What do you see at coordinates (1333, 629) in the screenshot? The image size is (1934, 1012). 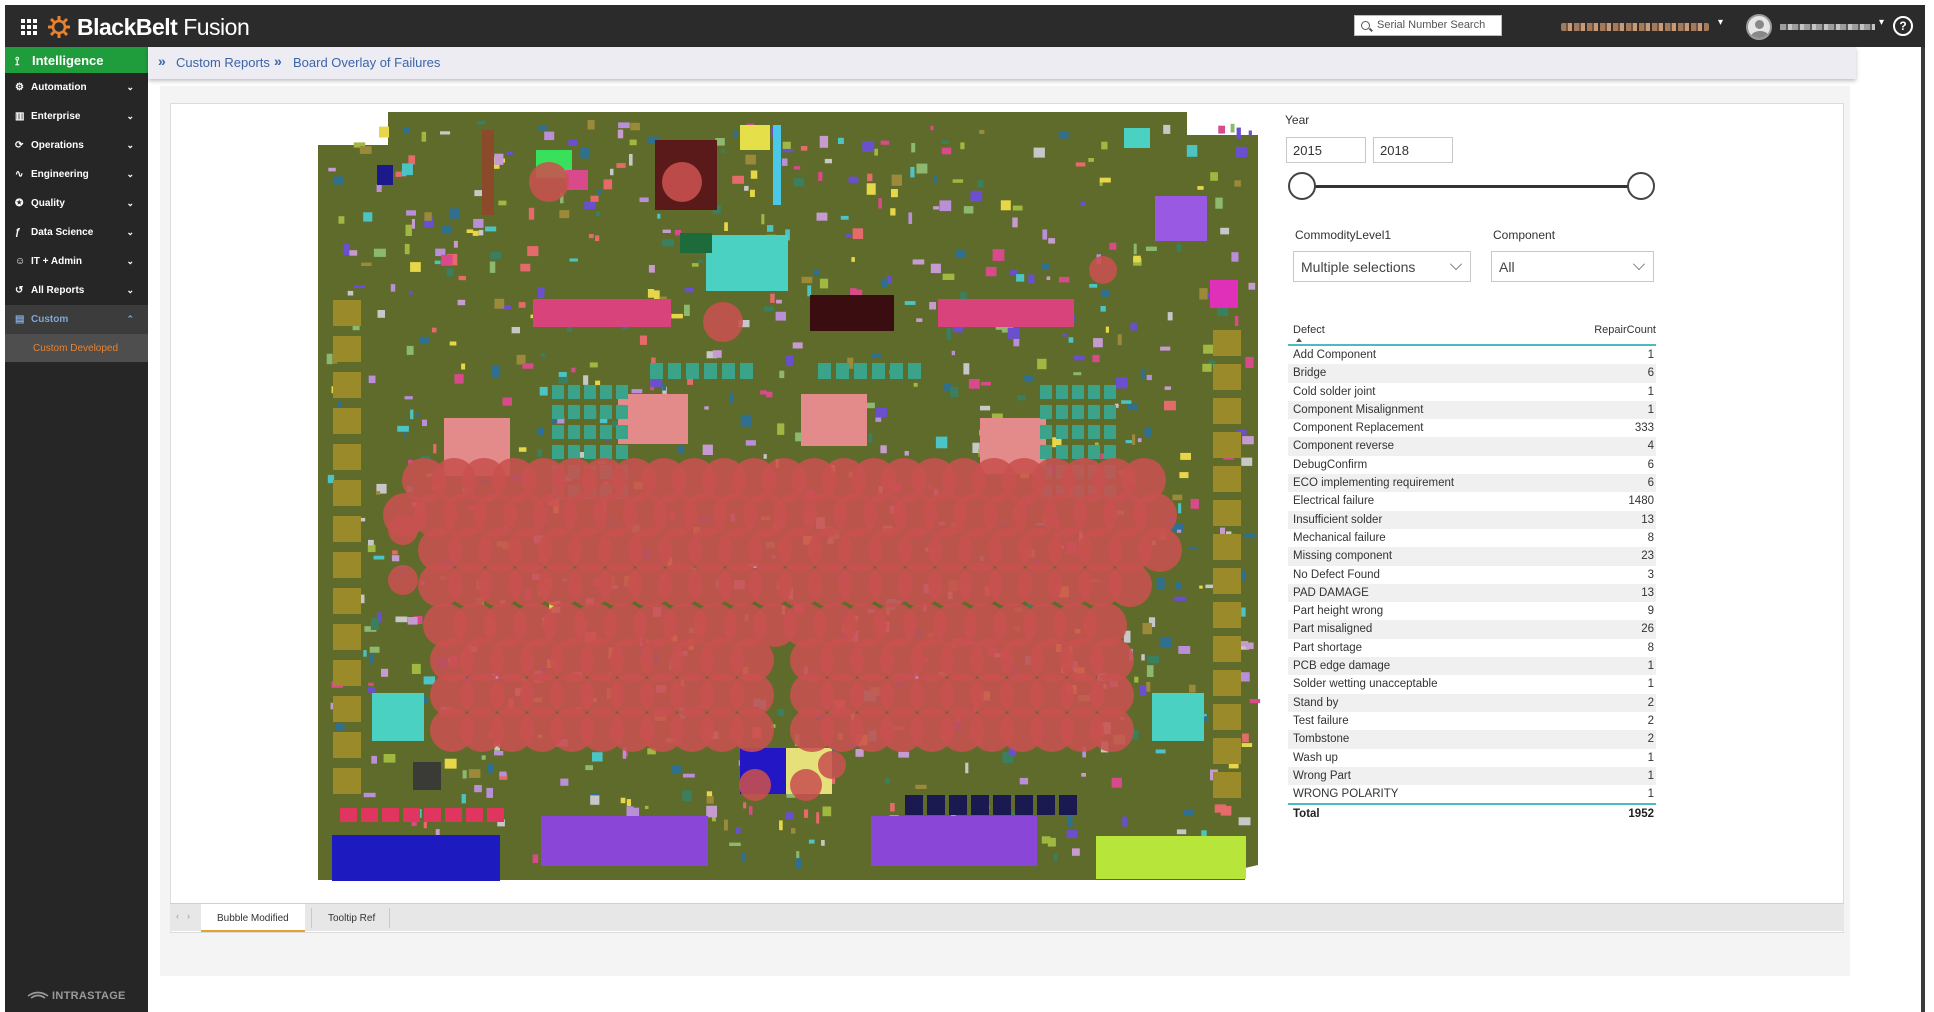 I see `defect-cell: Part misaligned` at bounding box center [1333, 629].